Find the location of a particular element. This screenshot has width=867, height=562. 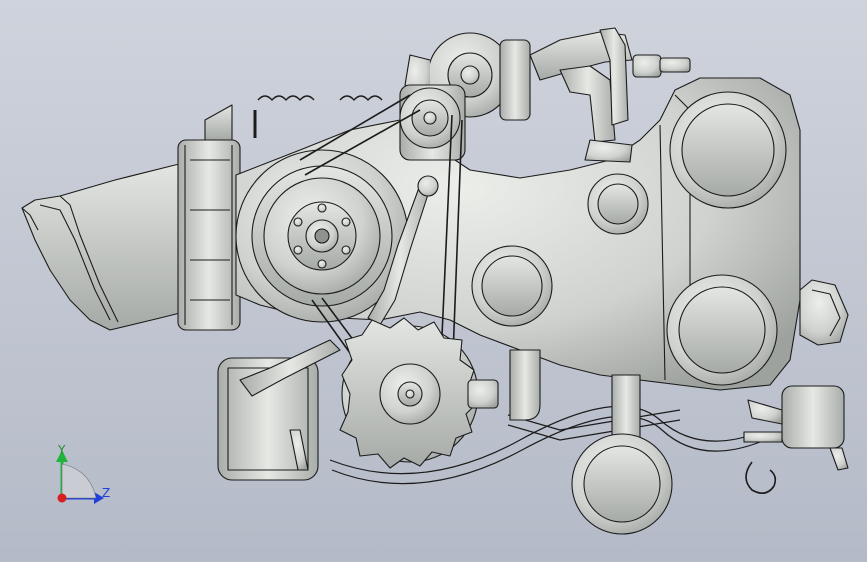

z-axis-label: Z is located at coordinates (106, 493).